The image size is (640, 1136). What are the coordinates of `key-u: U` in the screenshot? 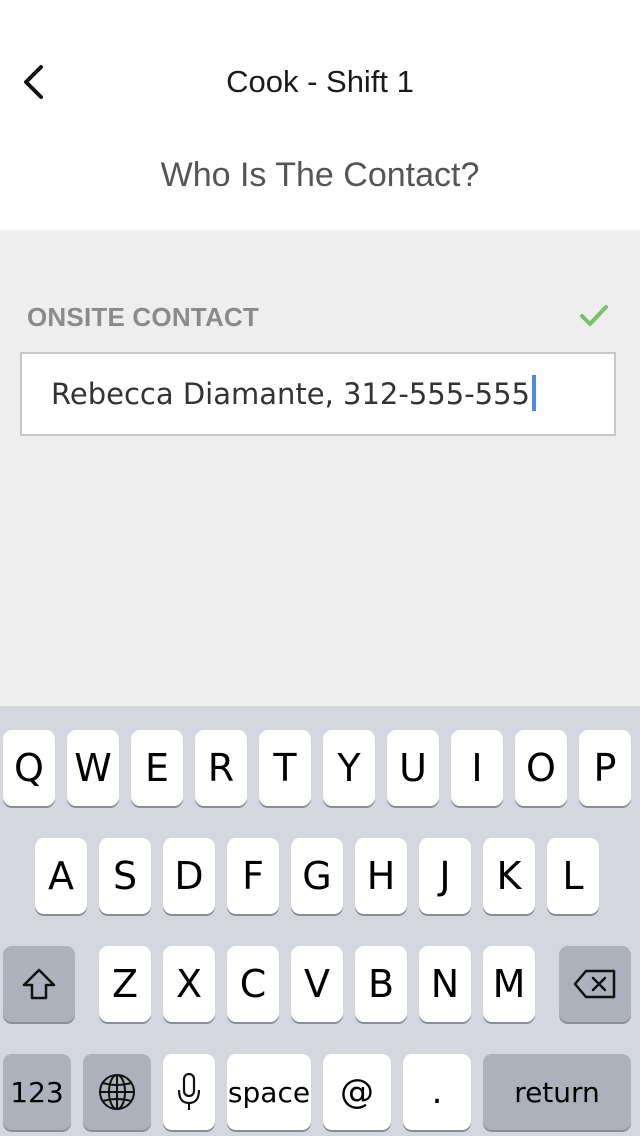 It's located at (413, 768).